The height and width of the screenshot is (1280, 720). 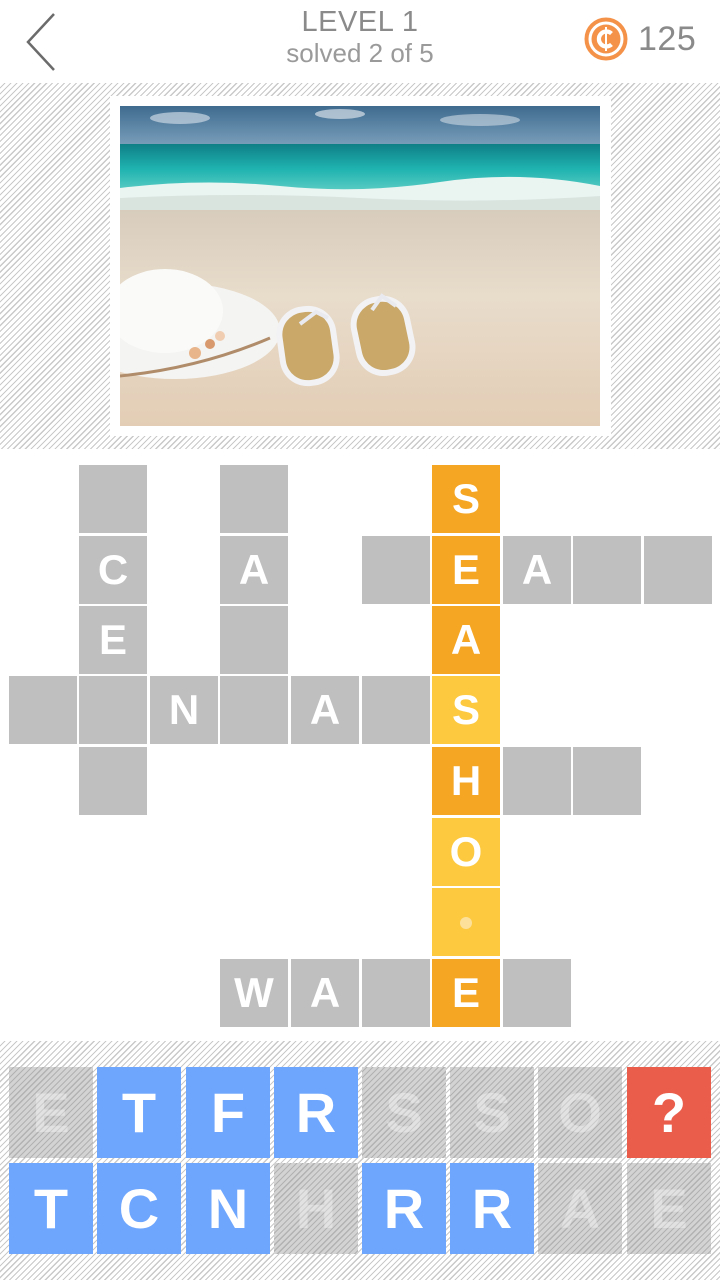 I want to click on level-info: LEVEL 1 solved 2 of 5, so click(x=360, y=37).